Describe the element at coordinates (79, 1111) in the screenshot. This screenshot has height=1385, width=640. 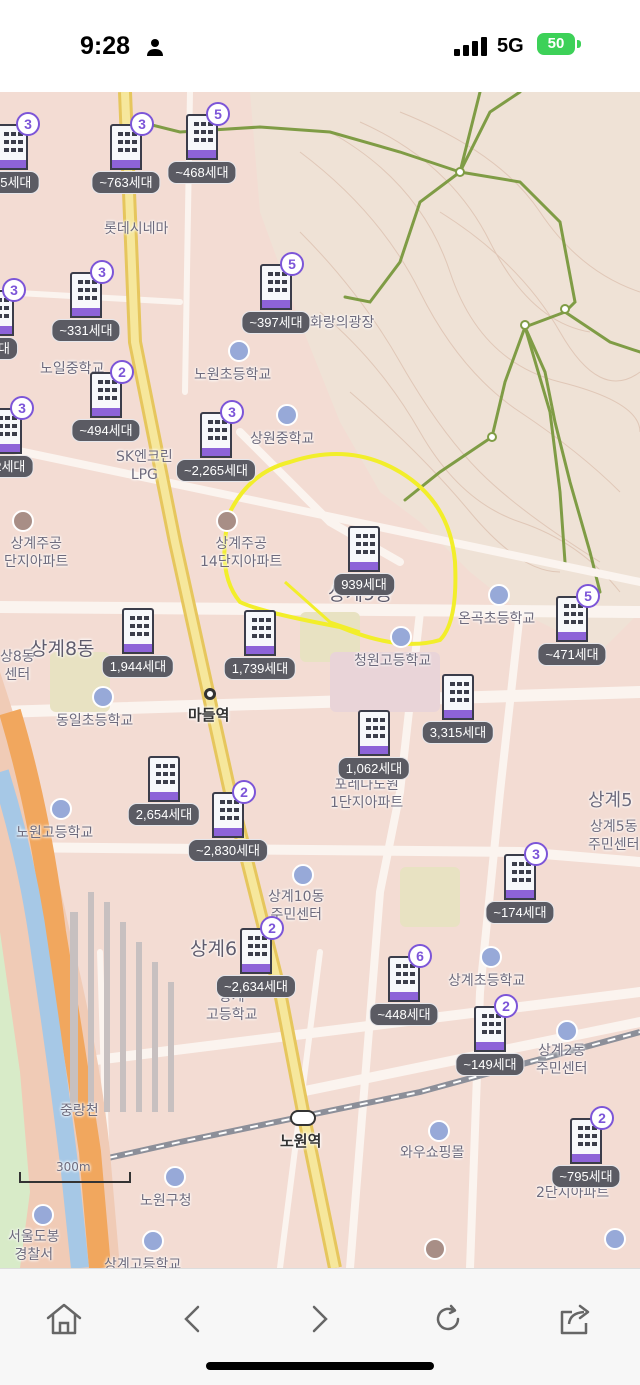
I see `place-jungnangcheon: 중랑천` at that location.